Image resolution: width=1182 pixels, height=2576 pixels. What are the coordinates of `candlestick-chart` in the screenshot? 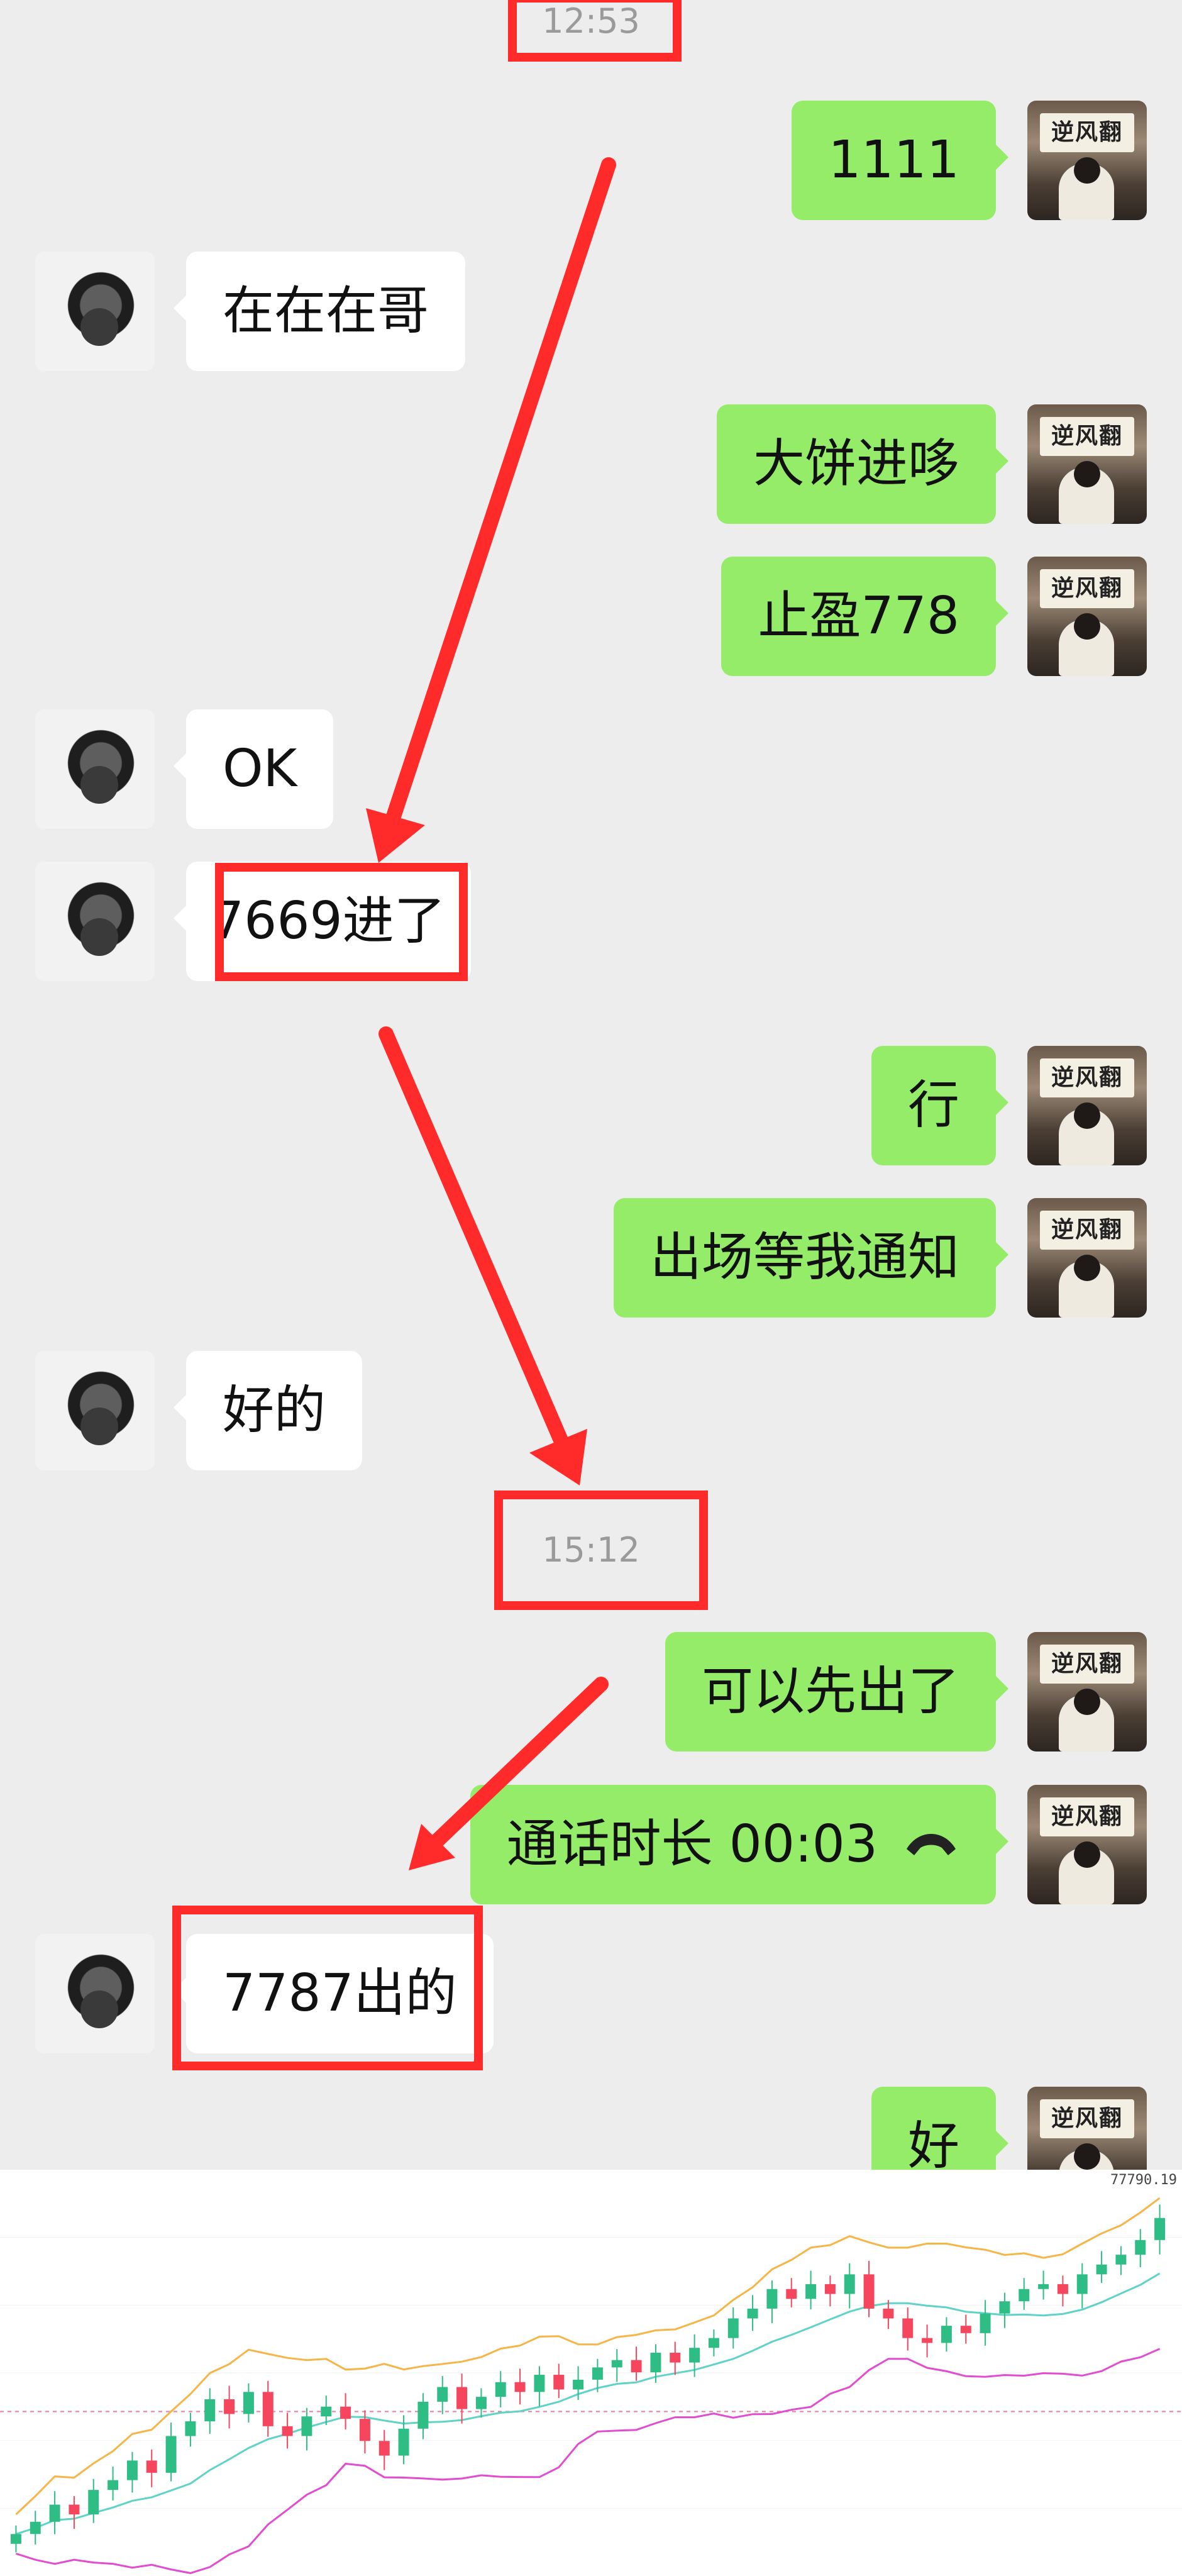 It's located at (591, 2385).